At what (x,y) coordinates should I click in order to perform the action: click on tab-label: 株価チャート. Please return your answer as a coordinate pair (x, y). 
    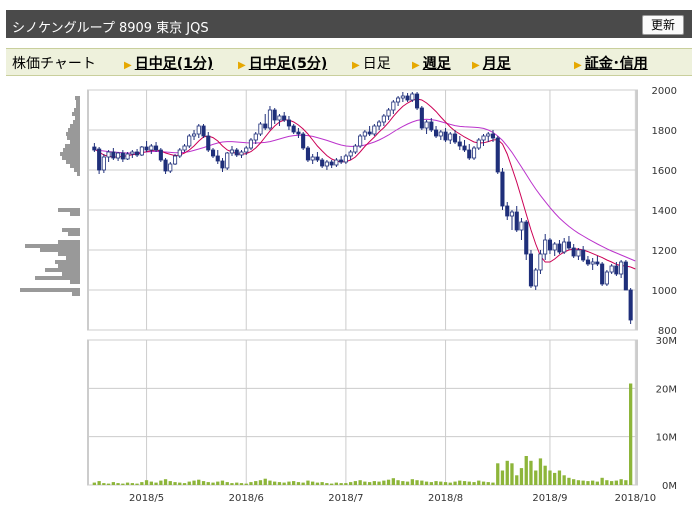
    Looking at the image, I should click on (54, 64).